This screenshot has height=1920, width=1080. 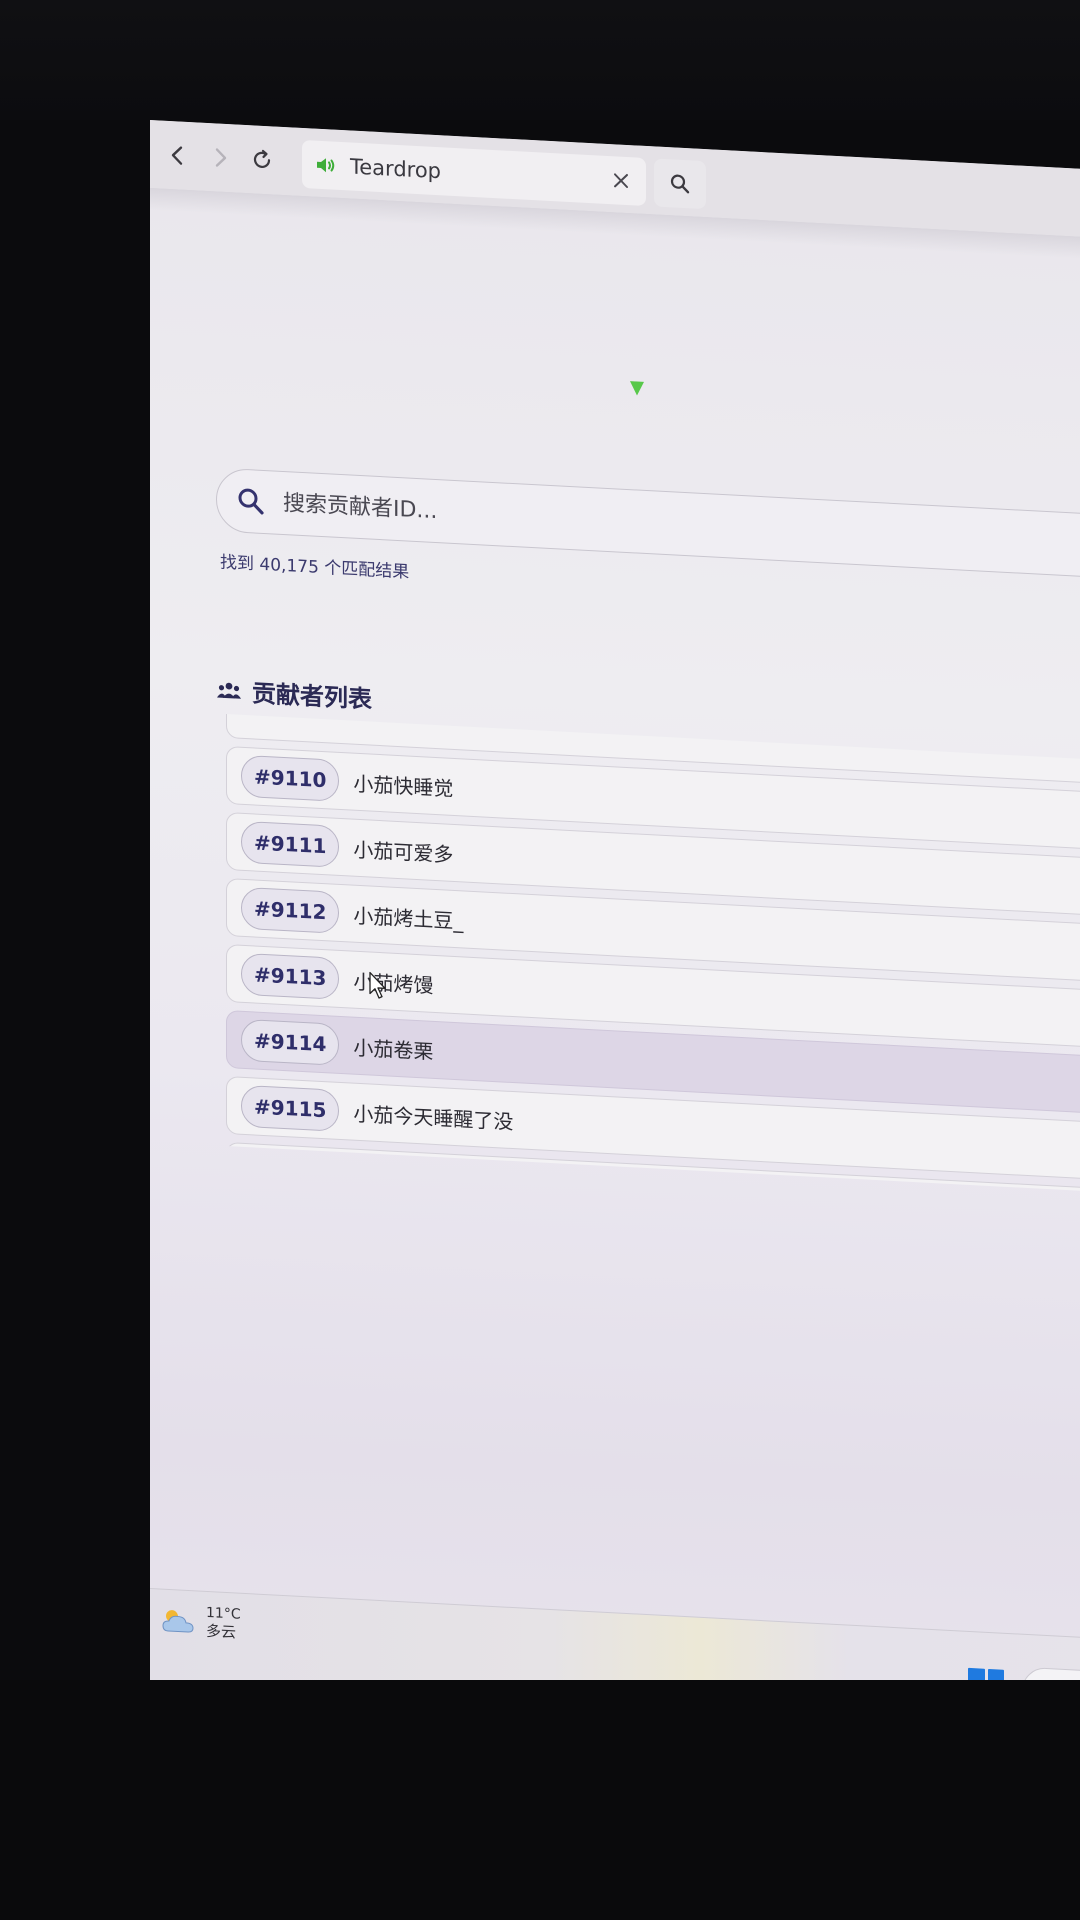 What do you see at coordinates (637, 388) in the screenshot?
I see `green-marker` at bounding box center [637, 388].